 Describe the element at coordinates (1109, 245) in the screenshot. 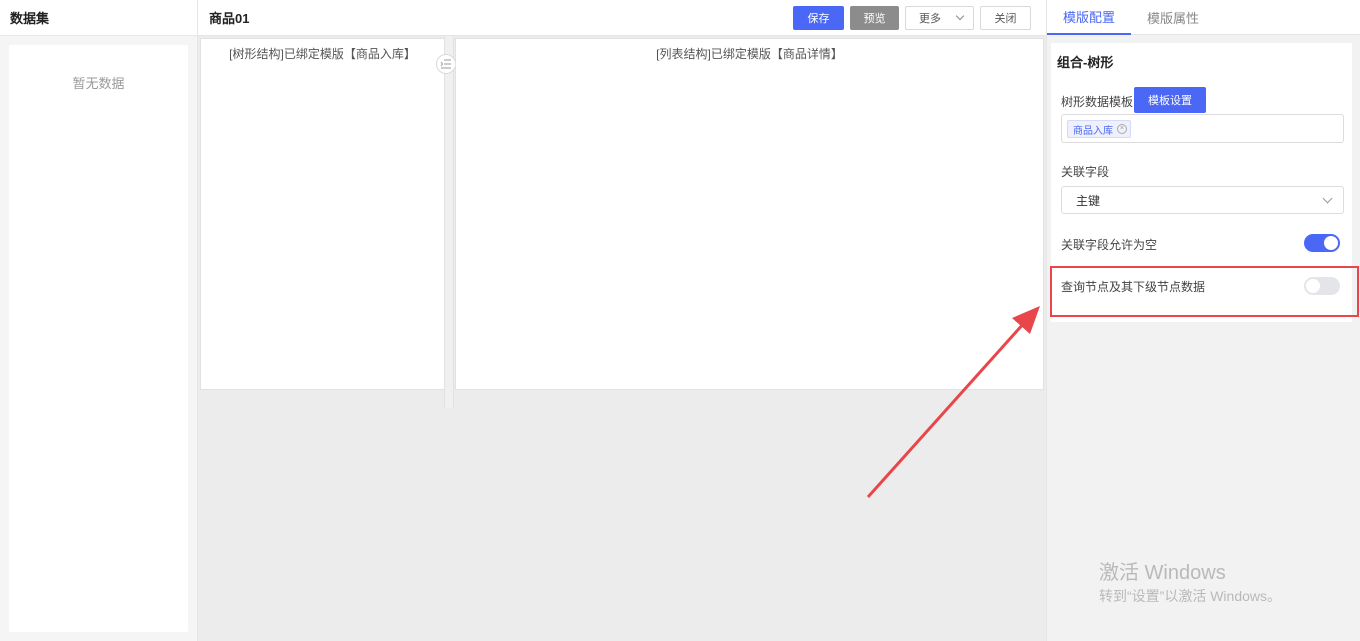

I see `allow-empty-label: 关联字段允许为空` at that location.